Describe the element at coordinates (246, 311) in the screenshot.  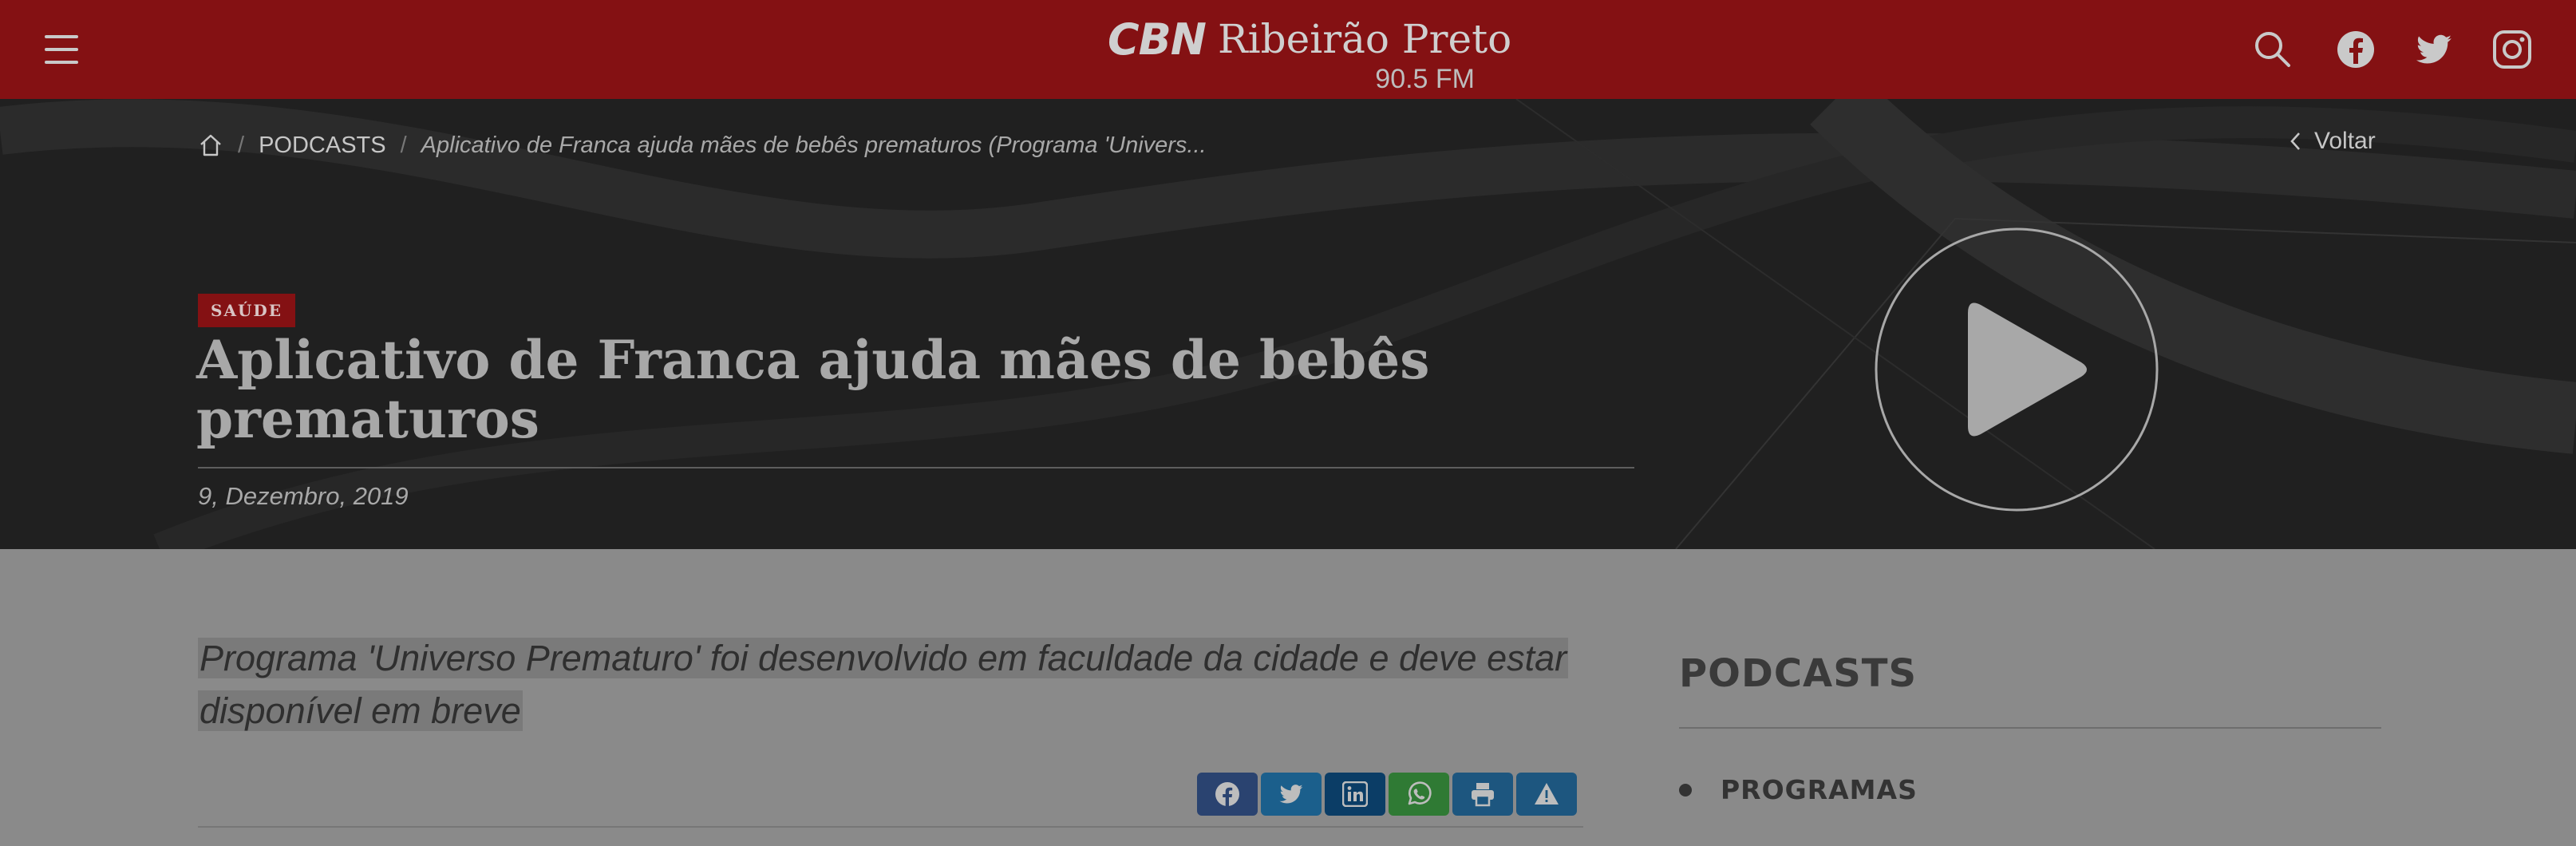
I see `category-tag: SAÚDE` at that location.